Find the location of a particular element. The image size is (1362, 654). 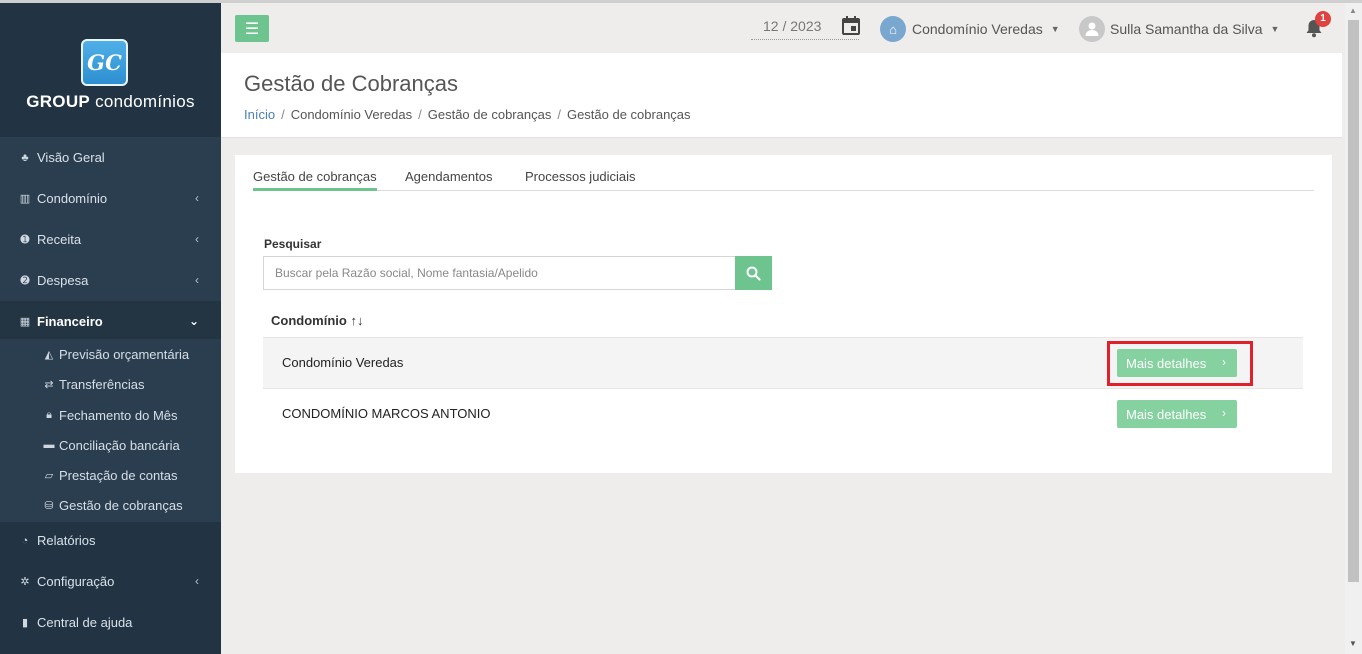

sidebar-item-label: Relatórios is located at coordinates (66, 540).